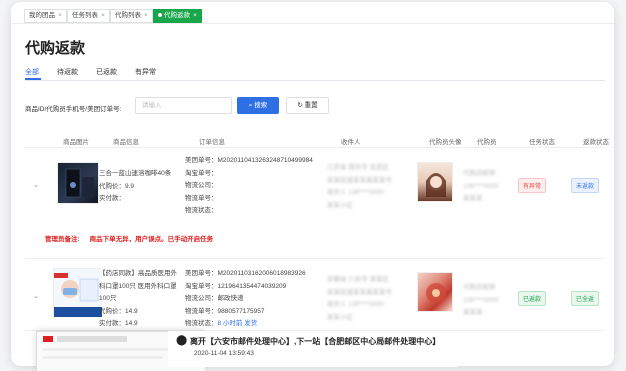  What do you see at coordinates (214, 298) in the screenshot?
I see `logistics-company: 物流公司：邮政快递` at bounding box center [214, 298].